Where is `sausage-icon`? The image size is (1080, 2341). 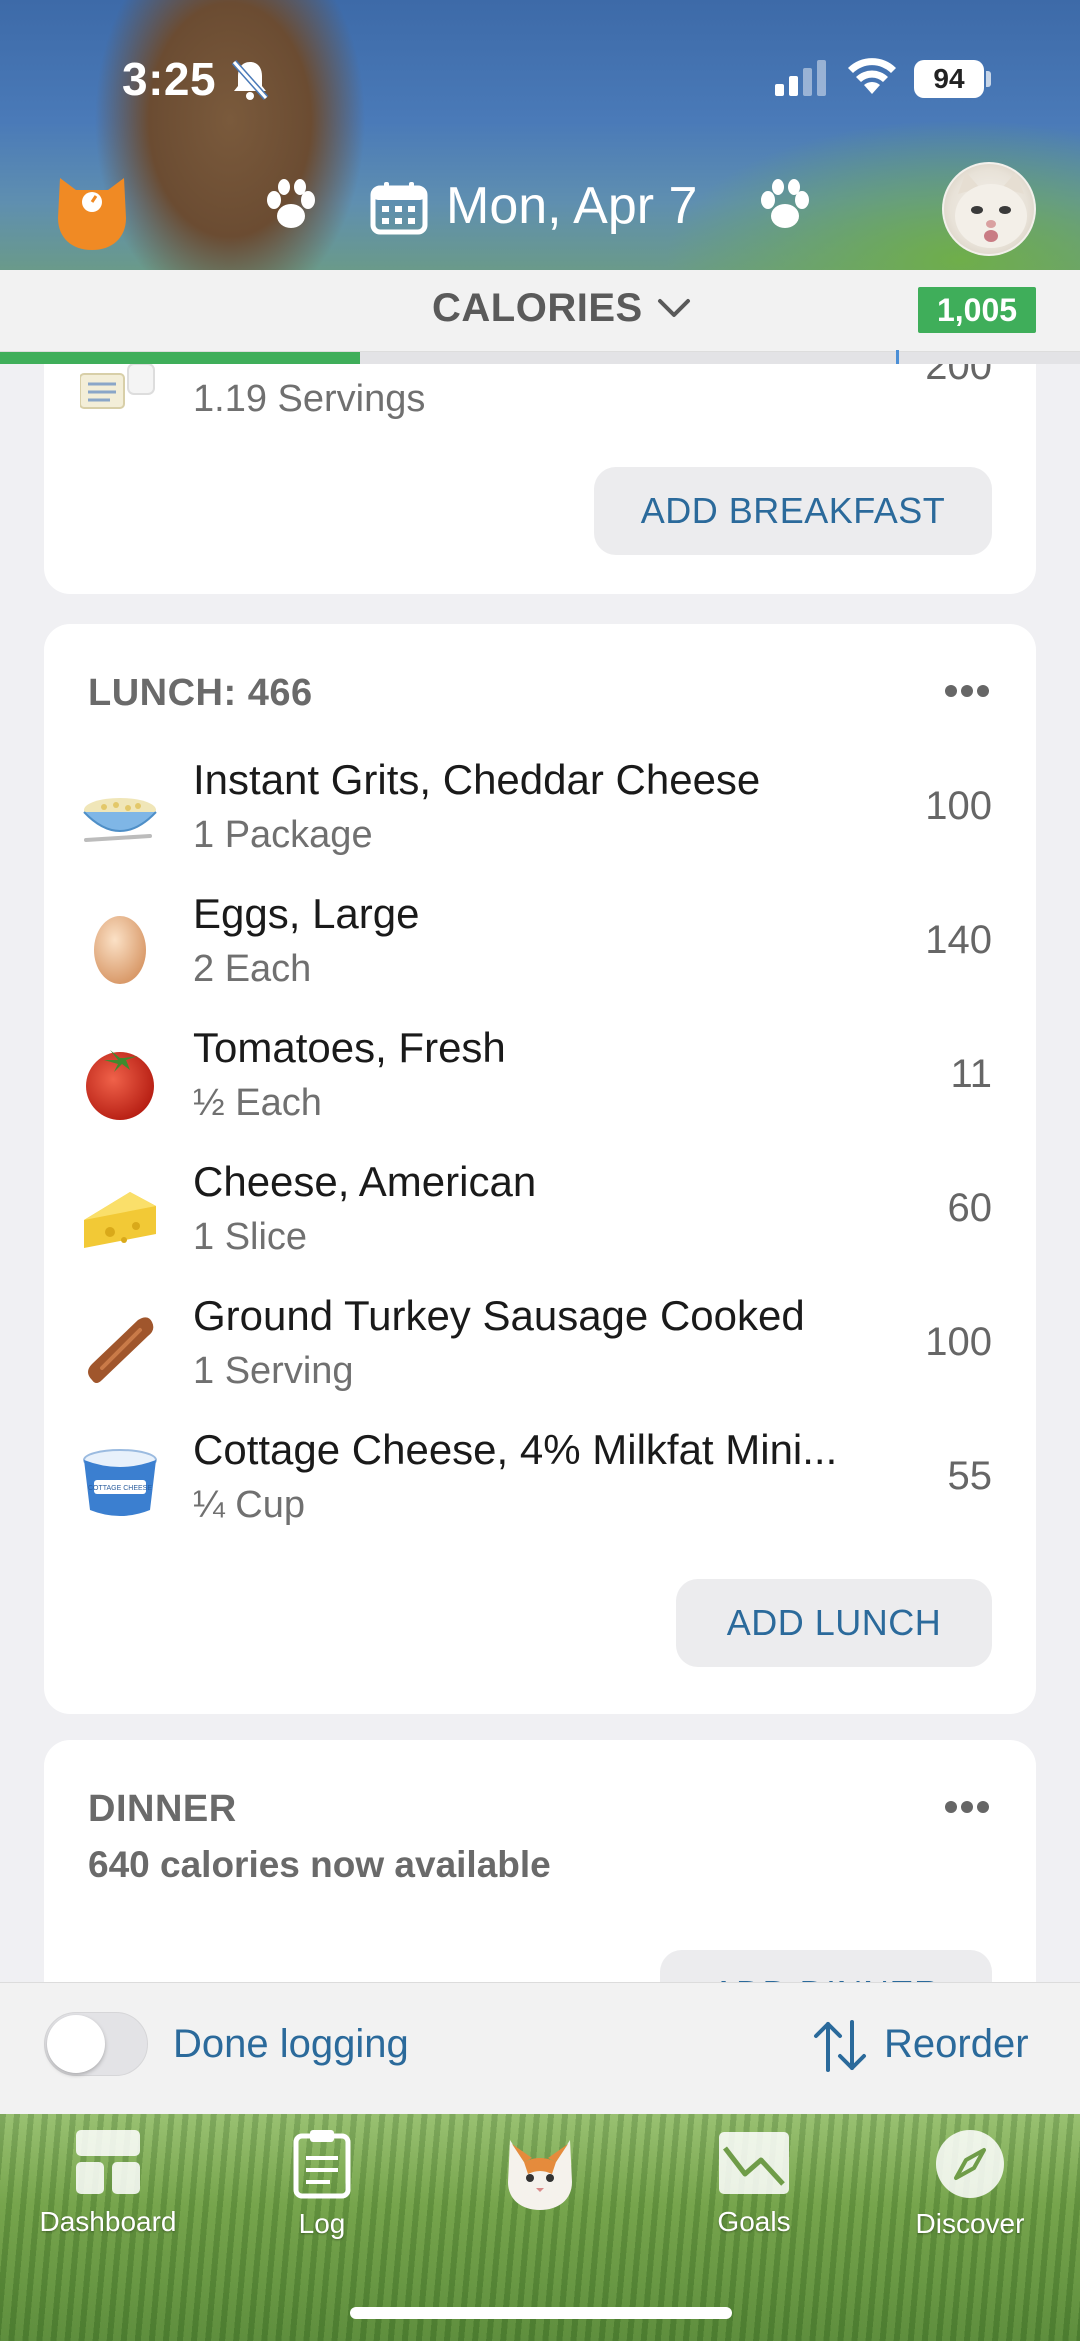
sausage-icon is located at coordinates (121, 1350).